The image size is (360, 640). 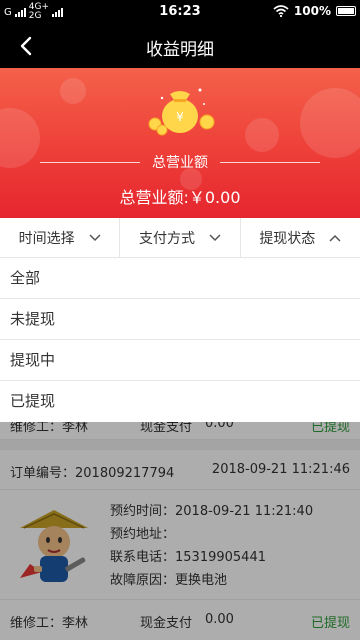 What do you see at coordinates (180, 12) in the screenshot?
I see `status-bar: G 4G+ 2G 16:23 100%` at bounding box center [180, 12].